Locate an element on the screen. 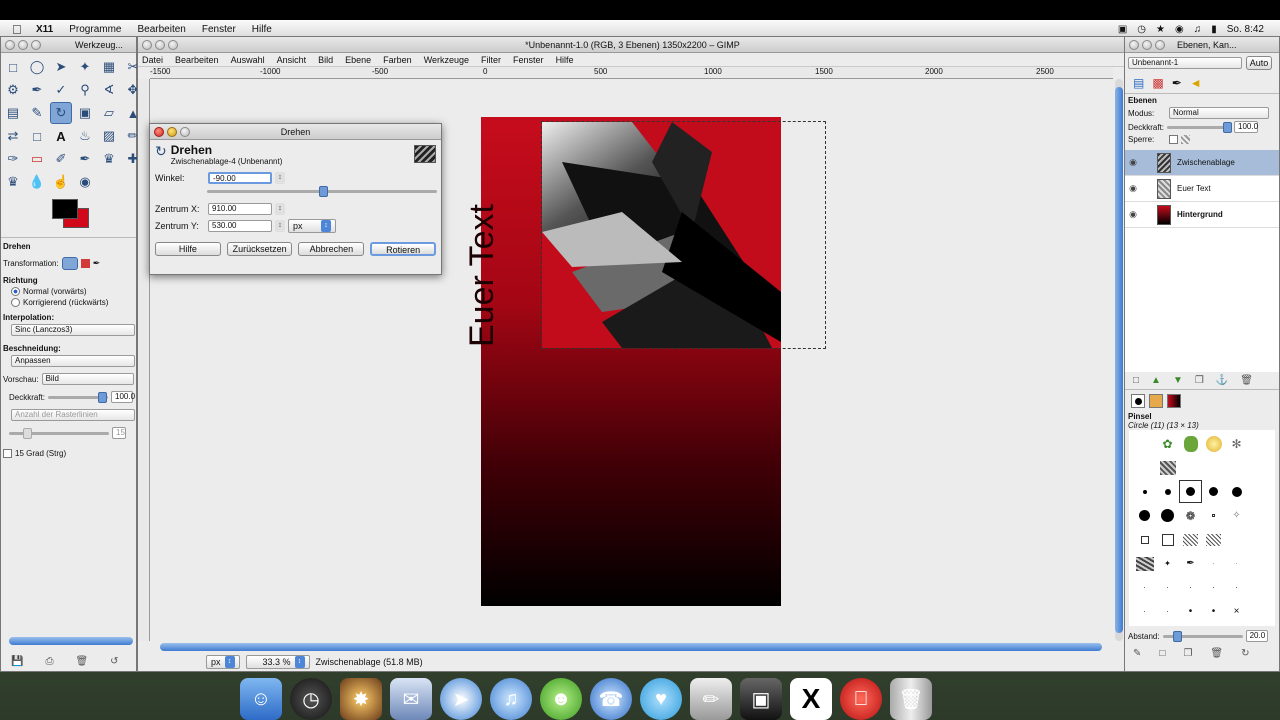 This screenshot has width=1280, height=720. phone-icon: ☎ is located at coordinates (611, 699).